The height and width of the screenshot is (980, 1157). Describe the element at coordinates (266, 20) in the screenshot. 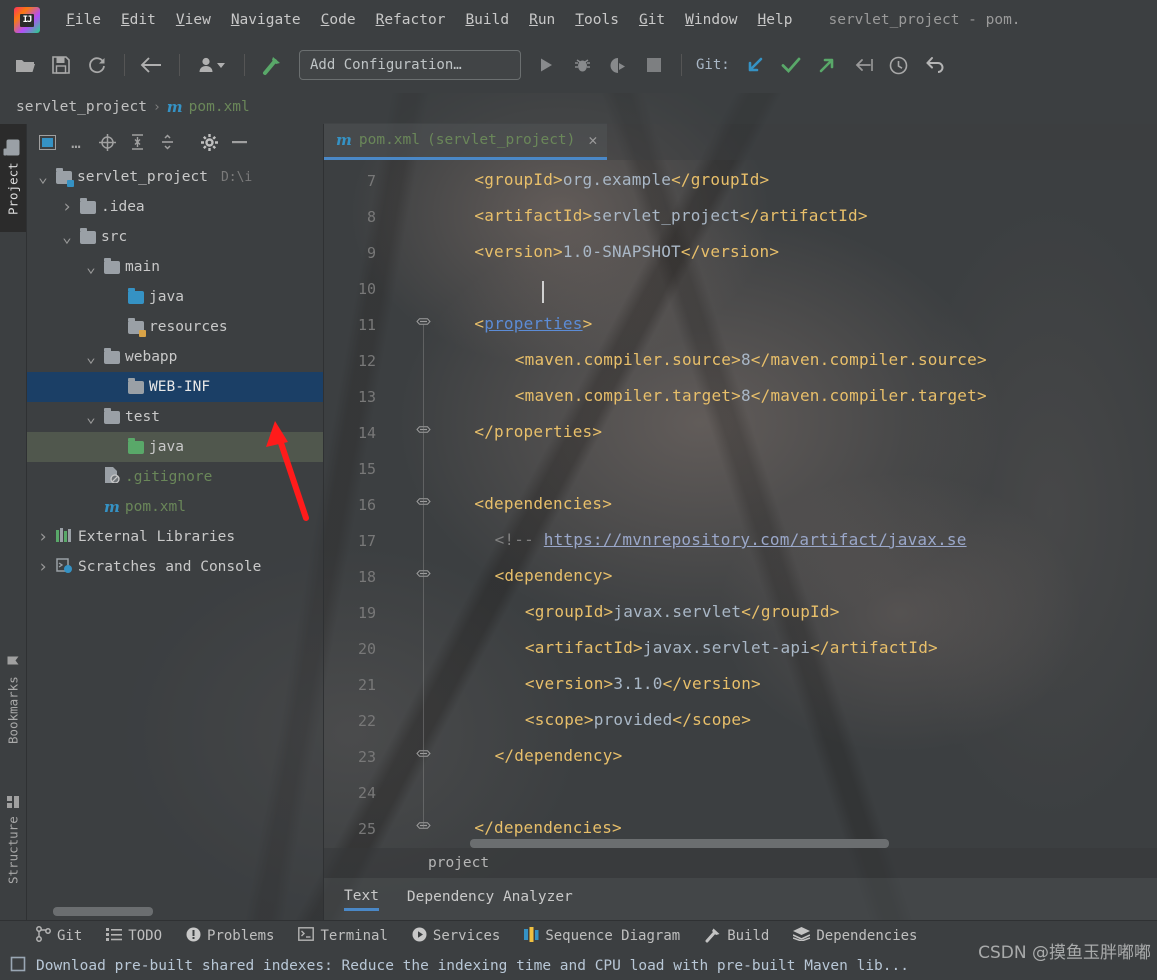

I see `menu-navigate: Navigate` at that location.